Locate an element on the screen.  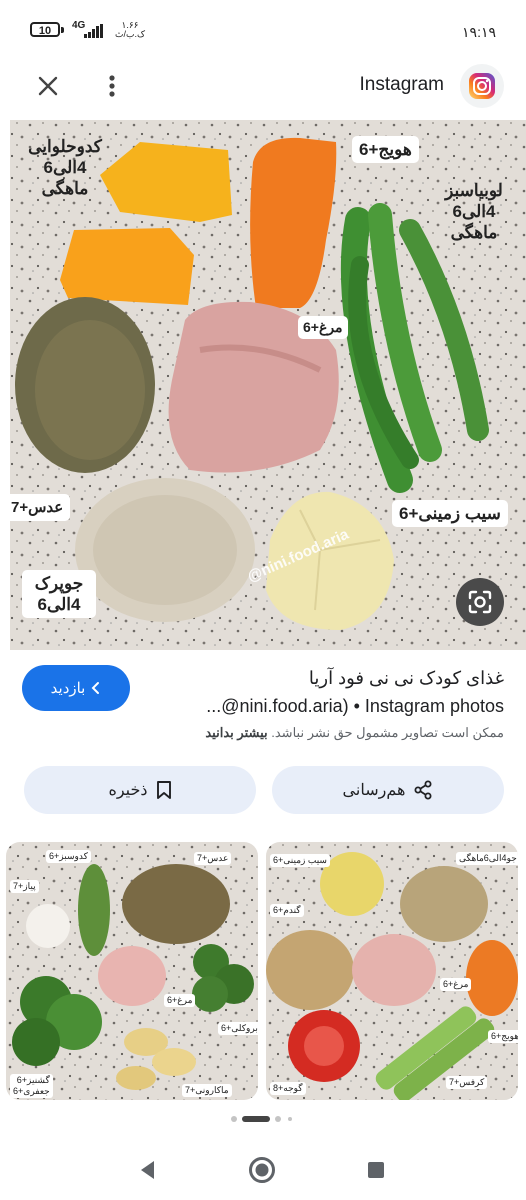
recents-icon is located at coordinates (376, 1170).